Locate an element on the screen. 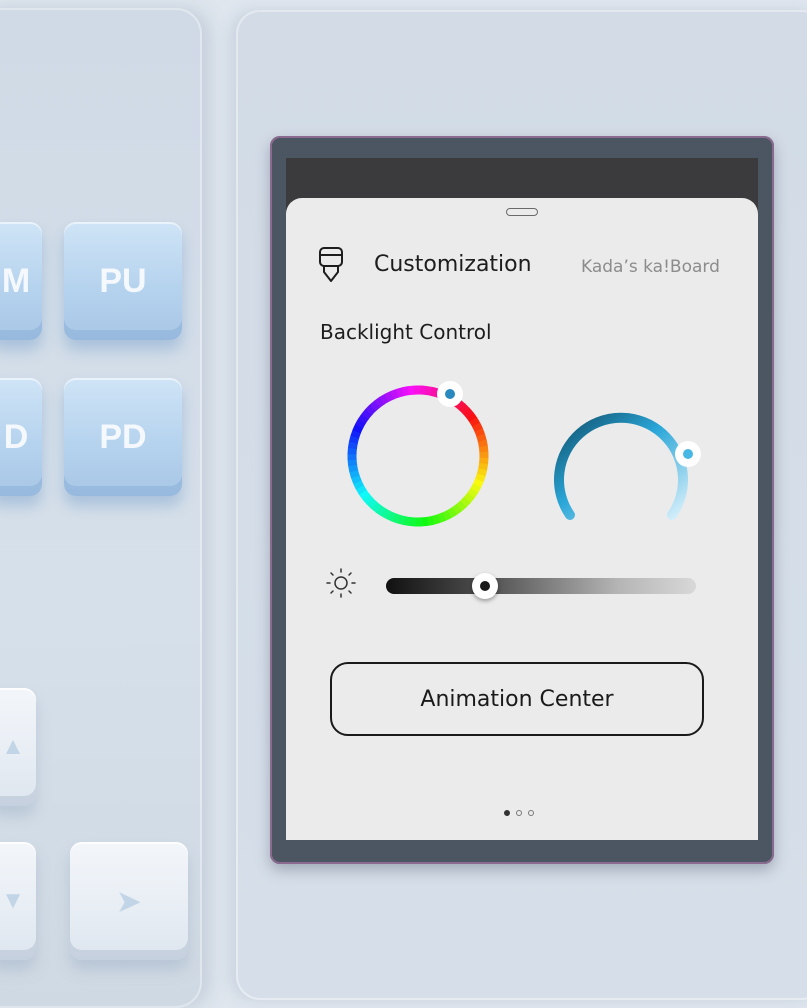 The width and height of the screenshot is (807, 1008). saturation-arc is located at coordinates (621, 466).